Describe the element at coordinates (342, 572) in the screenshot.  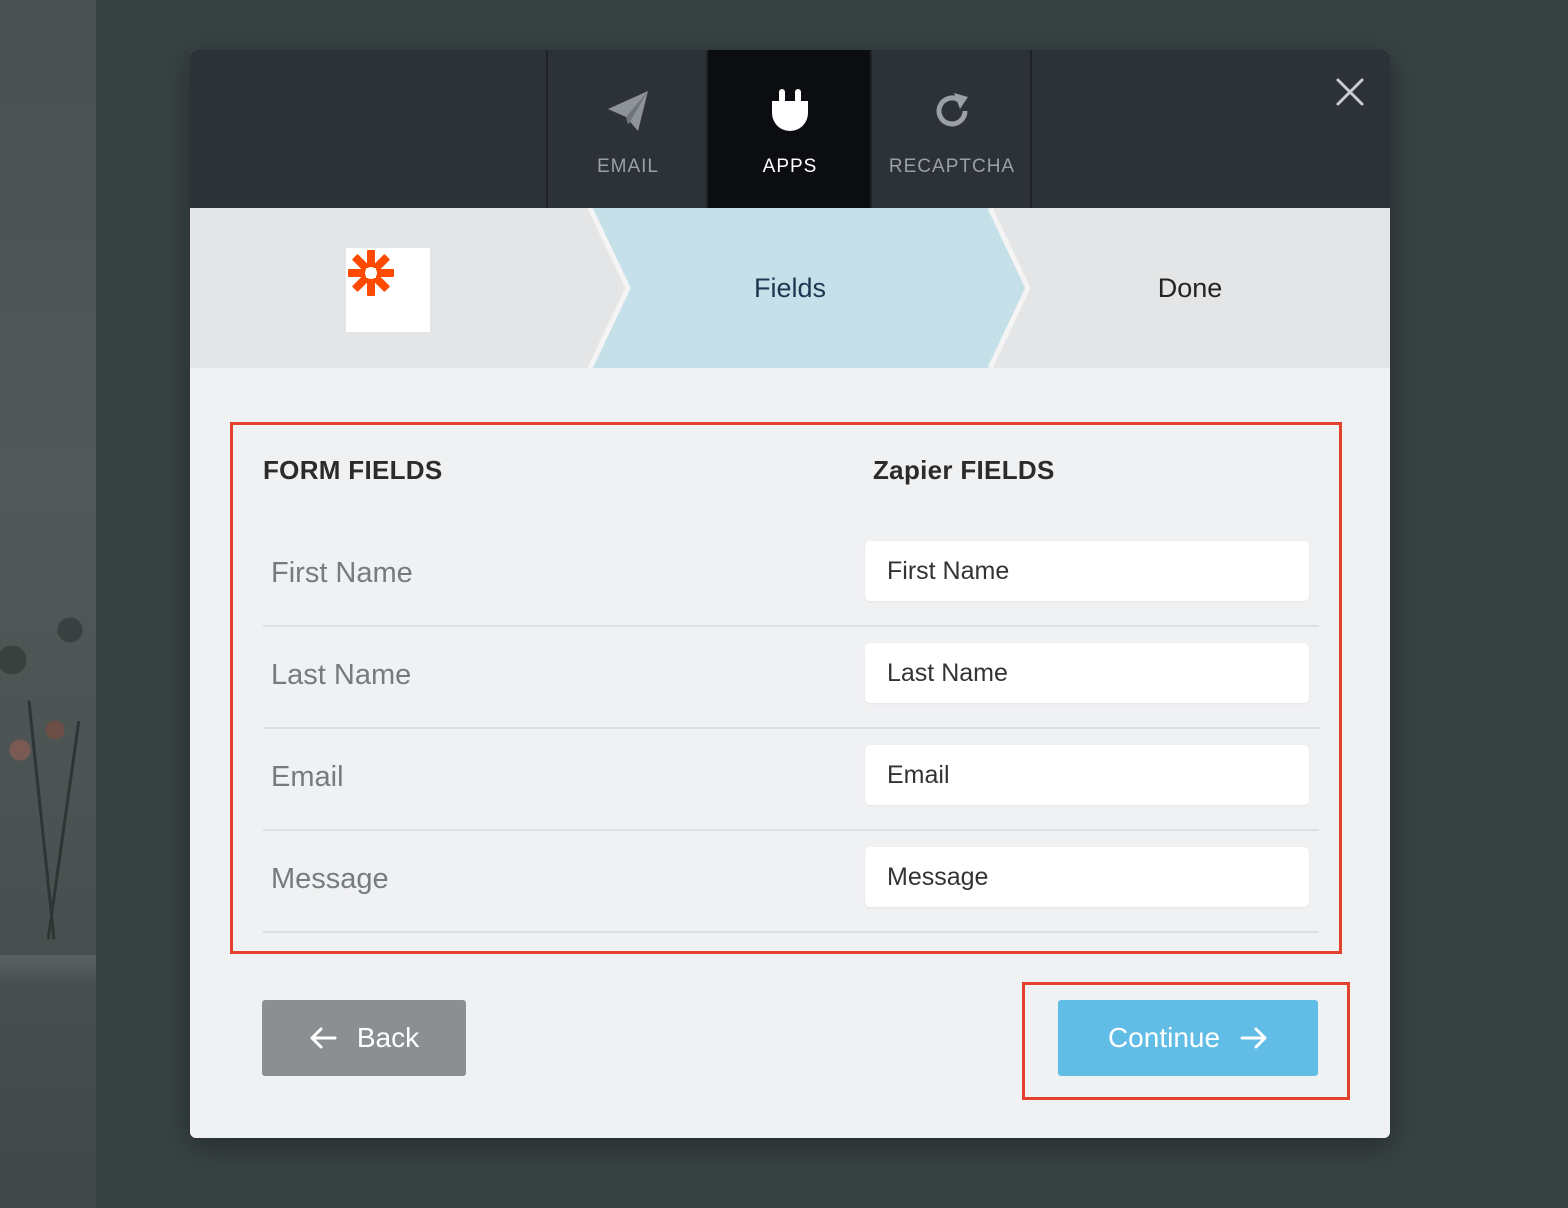
I see `form-field-label: First Name` at that location.